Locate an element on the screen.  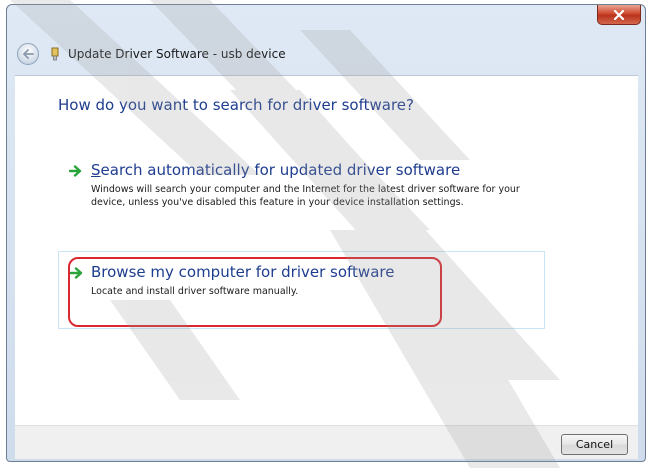
window-title: Update Driver Software - usb device is located at coordinates (177, 54).